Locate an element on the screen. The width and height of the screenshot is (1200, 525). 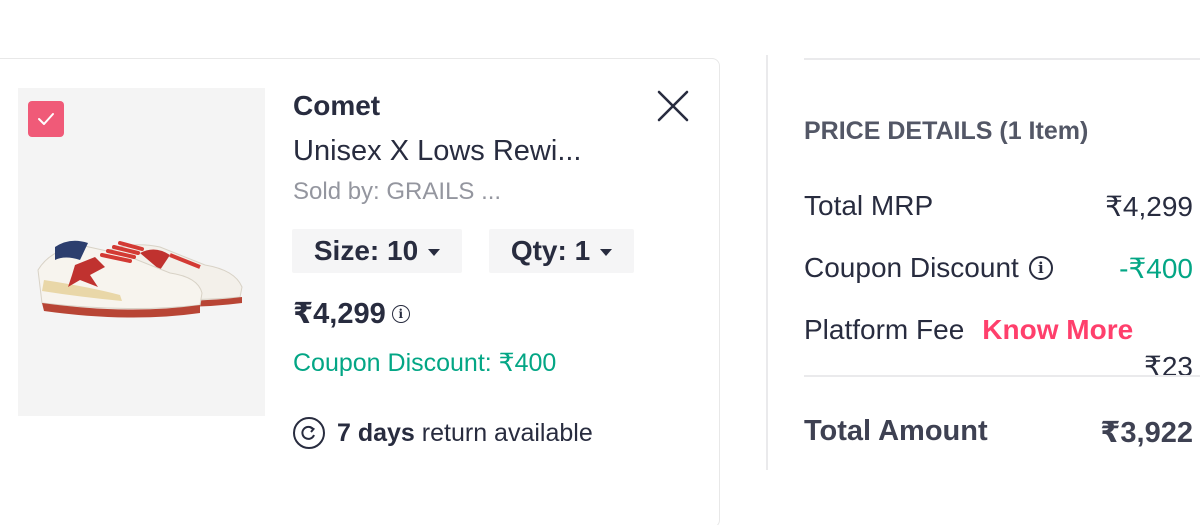
product-price: ₹4,299 is located at coordinates (339, 314).